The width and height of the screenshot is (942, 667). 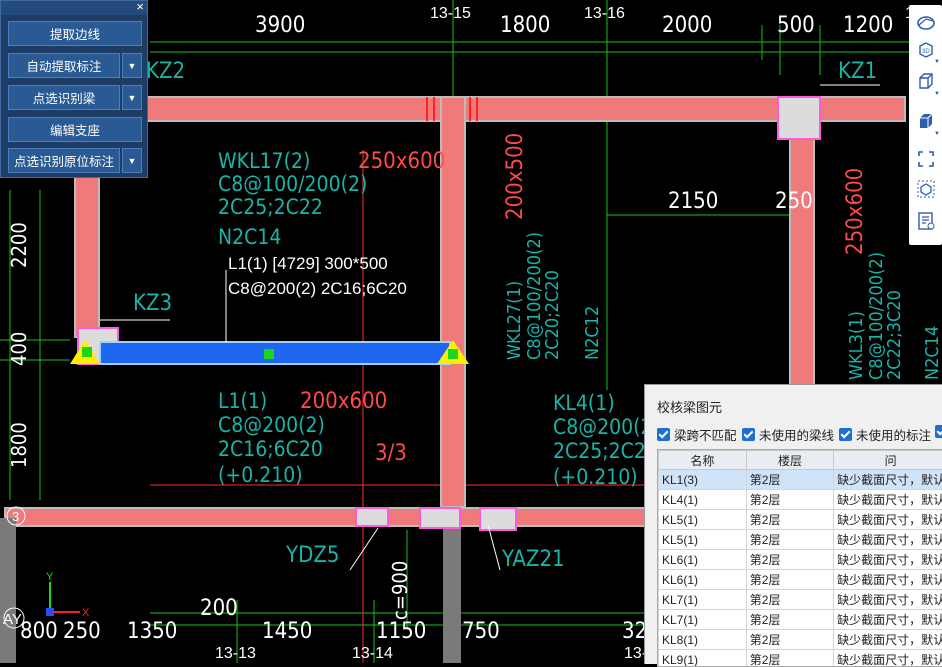 What do you see at coordinates (703, 520) in the screenshot?
I see `cell-name: KL5(1)` at bounding box center [703, 520].